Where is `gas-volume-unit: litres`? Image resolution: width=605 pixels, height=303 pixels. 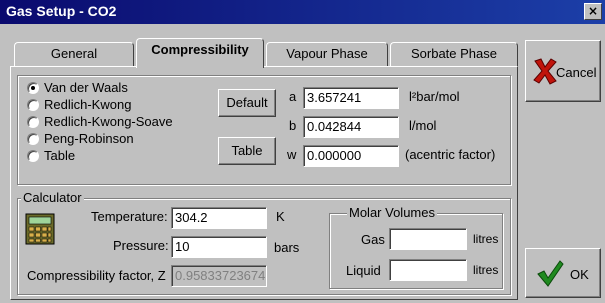
gas-volume-unit: litres is located at coordinates (486, 239).